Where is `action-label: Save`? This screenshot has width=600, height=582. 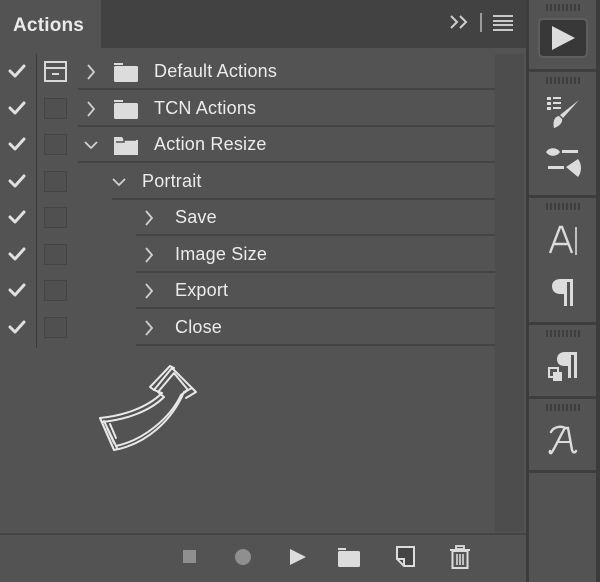
action-label: Save is located at coordinates (196, 217).